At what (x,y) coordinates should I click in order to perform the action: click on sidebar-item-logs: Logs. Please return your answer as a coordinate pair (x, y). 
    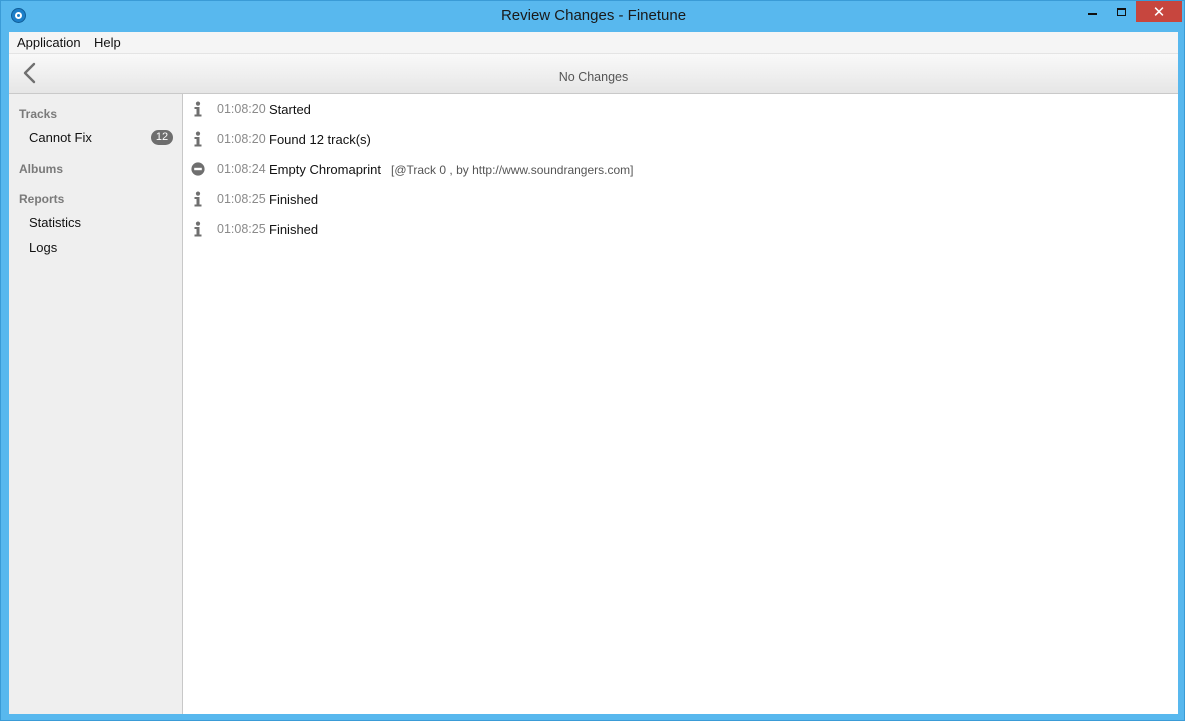
    Looking at the image, I should click on (95, 247).